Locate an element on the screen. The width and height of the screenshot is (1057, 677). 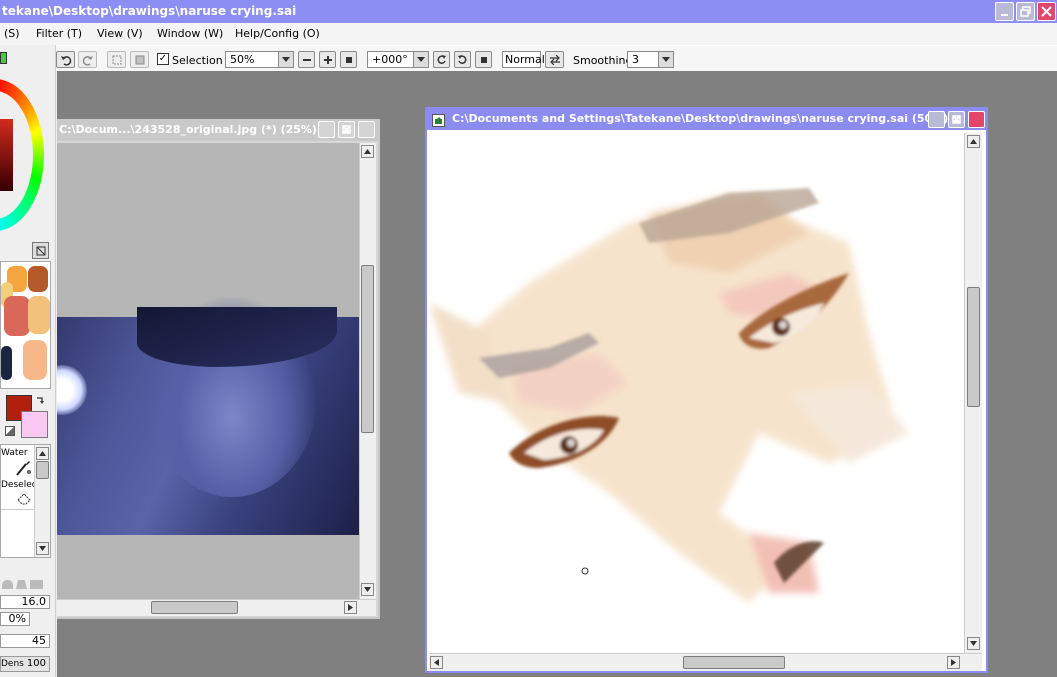
rotate-left-button is located at coordinates (441, 59).